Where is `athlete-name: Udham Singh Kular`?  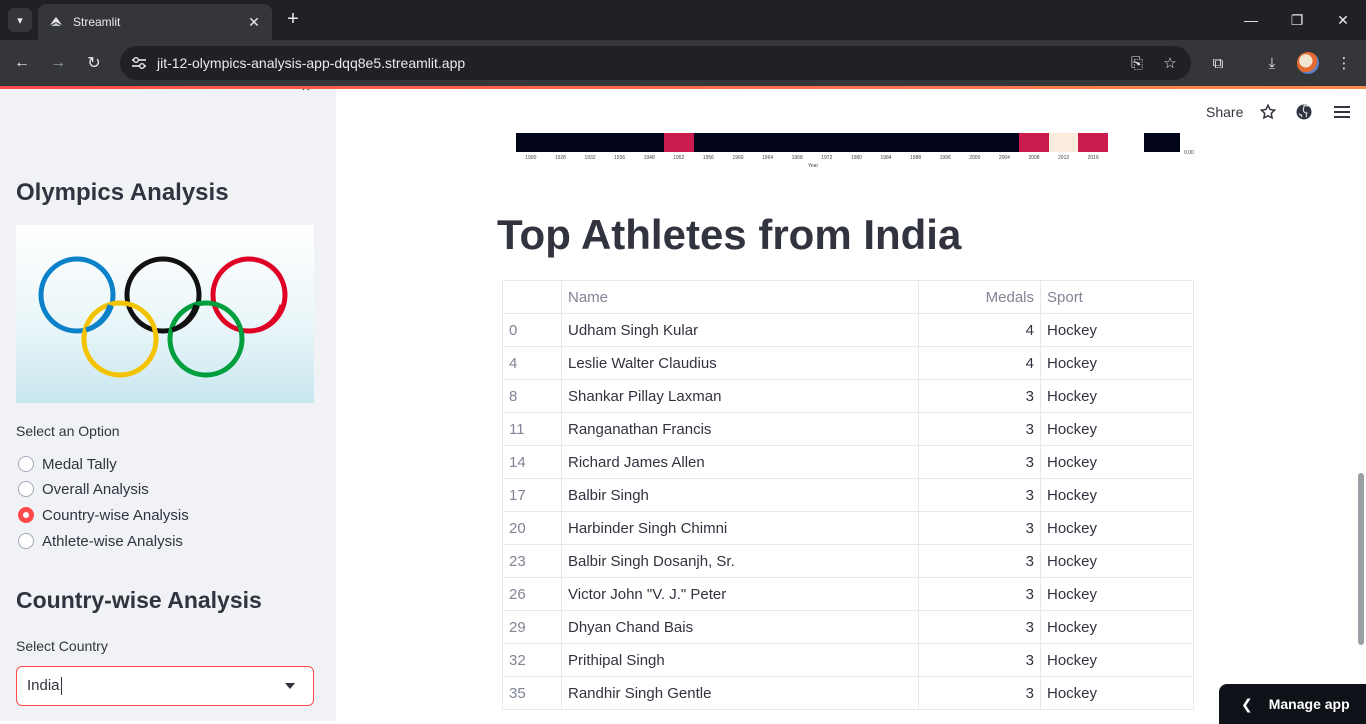
athlete-name: Udham Singh Kular is located at coordinates (740, 330).